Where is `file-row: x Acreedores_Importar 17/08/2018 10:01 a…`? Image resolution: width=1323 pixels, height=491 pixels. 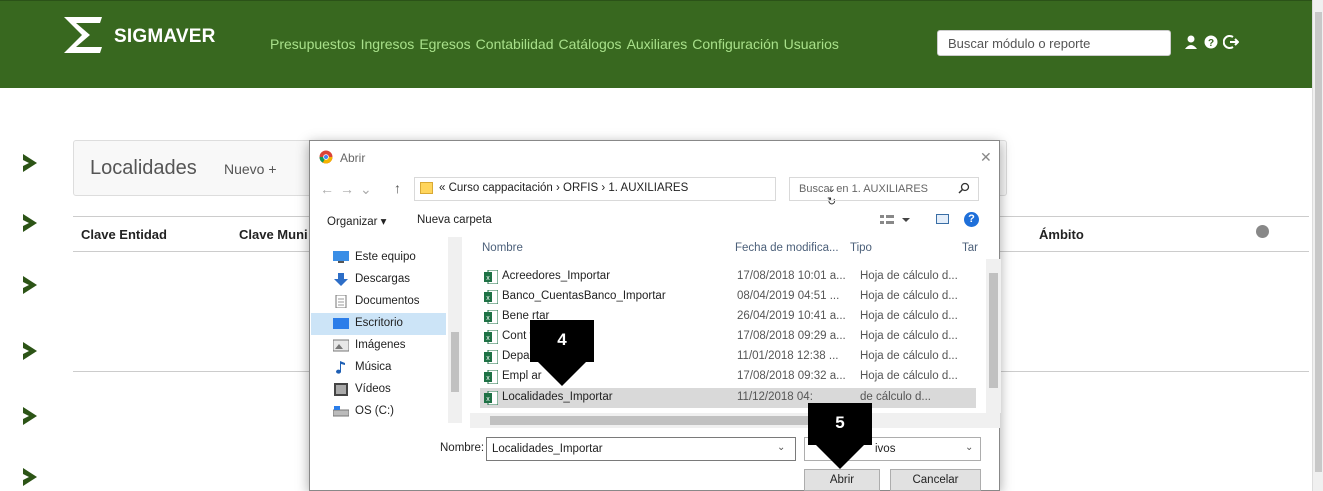
file-row: x Acreedores_Importar 17/08/2018 10:01 a… is located at coordinates (728, 277).